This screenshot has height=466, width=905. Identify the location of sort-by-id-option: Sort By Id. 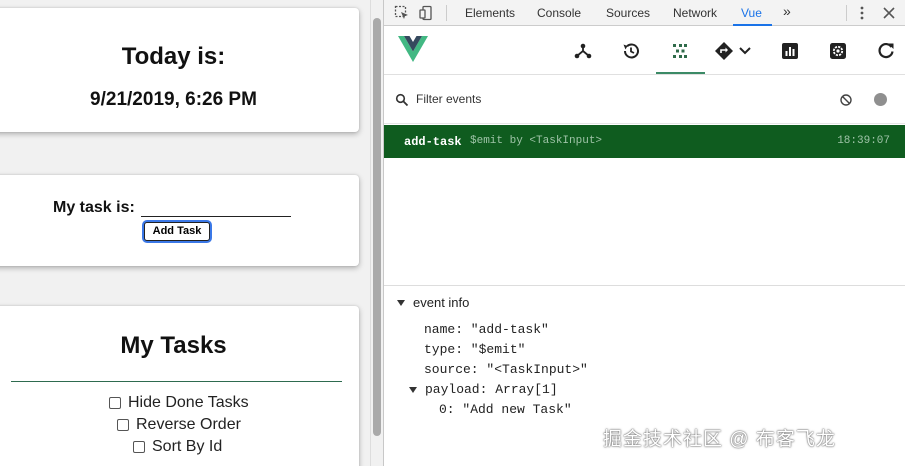
(177, 447).